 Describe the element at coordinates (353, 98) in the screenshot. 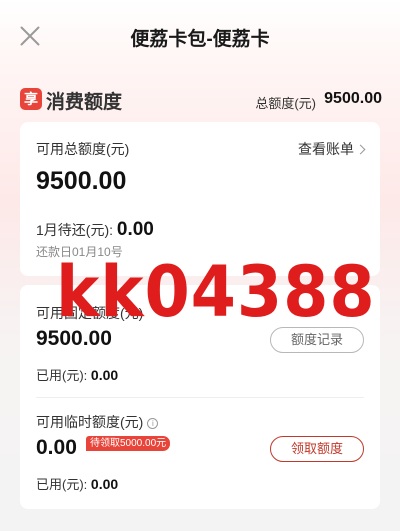

I see `total-limit-value: 9500.00` at that location.